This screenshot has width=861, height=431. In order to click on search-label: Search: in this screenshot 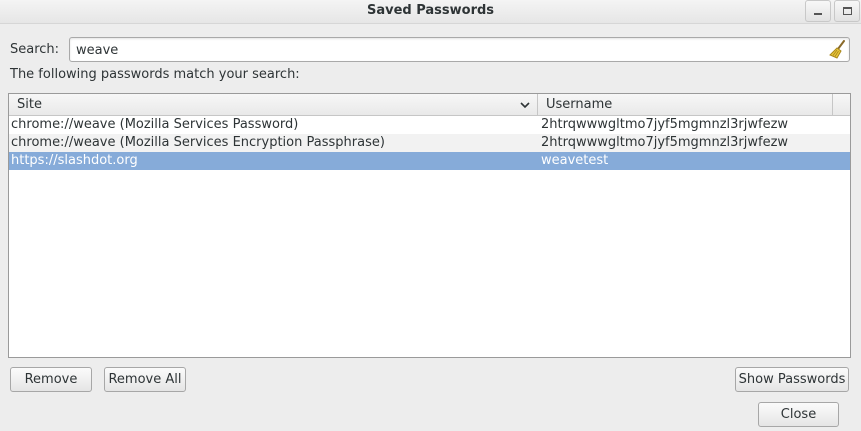, I will do `click(35, 49)`.